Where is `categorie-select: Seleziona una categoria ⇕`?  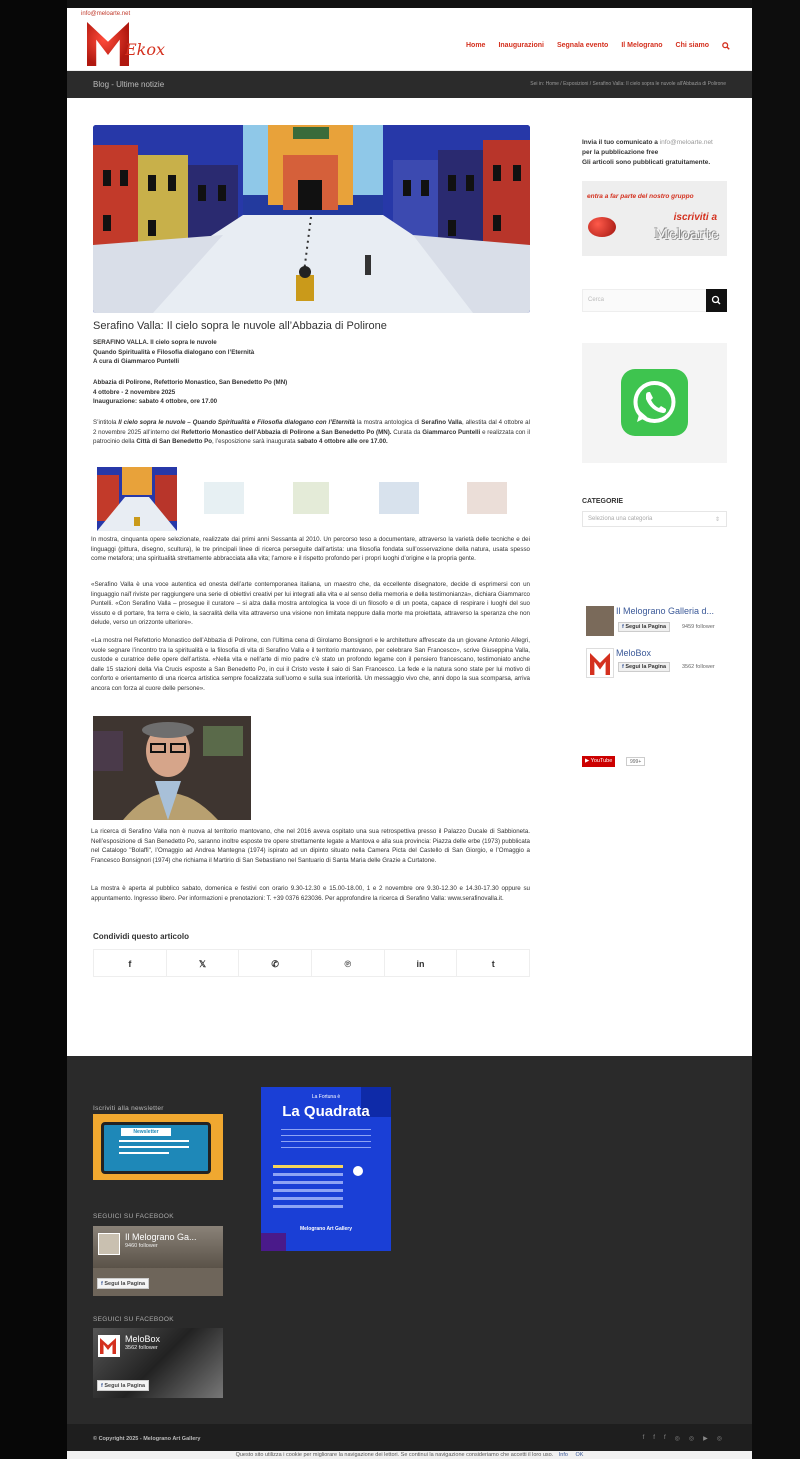 categorie-select: Seleziona una categoria ⇕ is located at coordinates (654, 519).